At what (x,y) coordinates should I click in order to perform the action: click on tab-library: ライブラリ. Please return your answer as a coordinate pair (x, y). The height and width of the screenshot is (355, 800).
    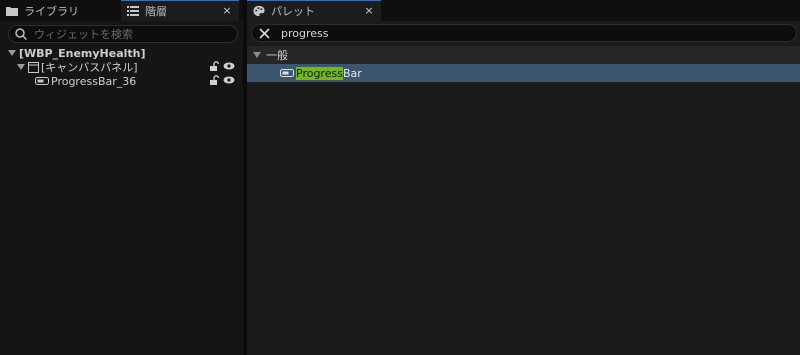
    Looking at the image, I should click on (60, 10).